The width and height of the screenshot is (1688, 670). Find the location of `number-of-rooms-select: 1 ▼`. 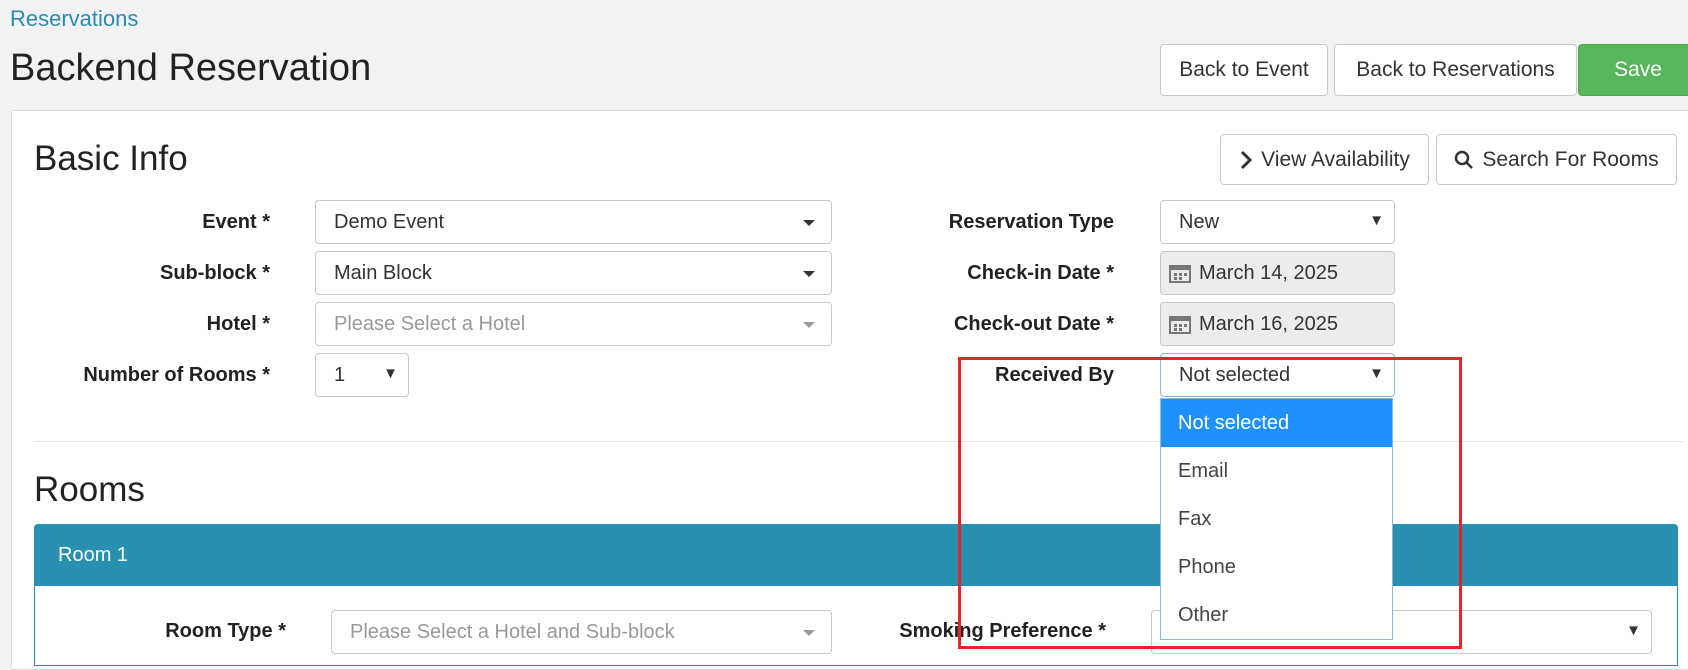

number-of-rooms-select: 1 ▼ is located at coordinates (362, 375).